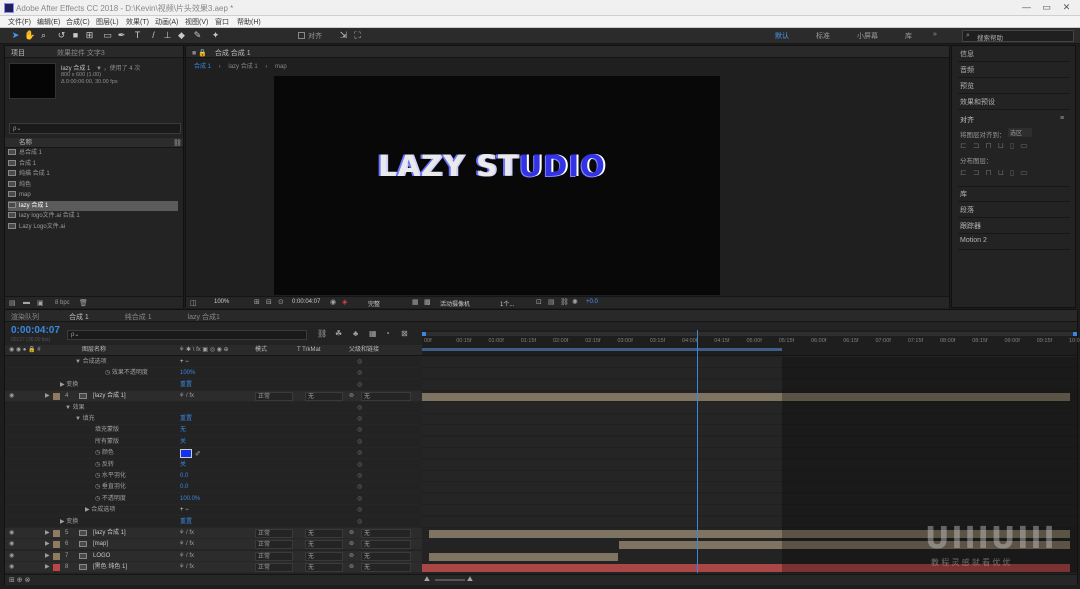 This screenshot has height=589, width=1080. What do you see at coordinates (93, 205) in the screenshot?
I see `project-item: lazy 合成 1` at bounding box center [93, 205].